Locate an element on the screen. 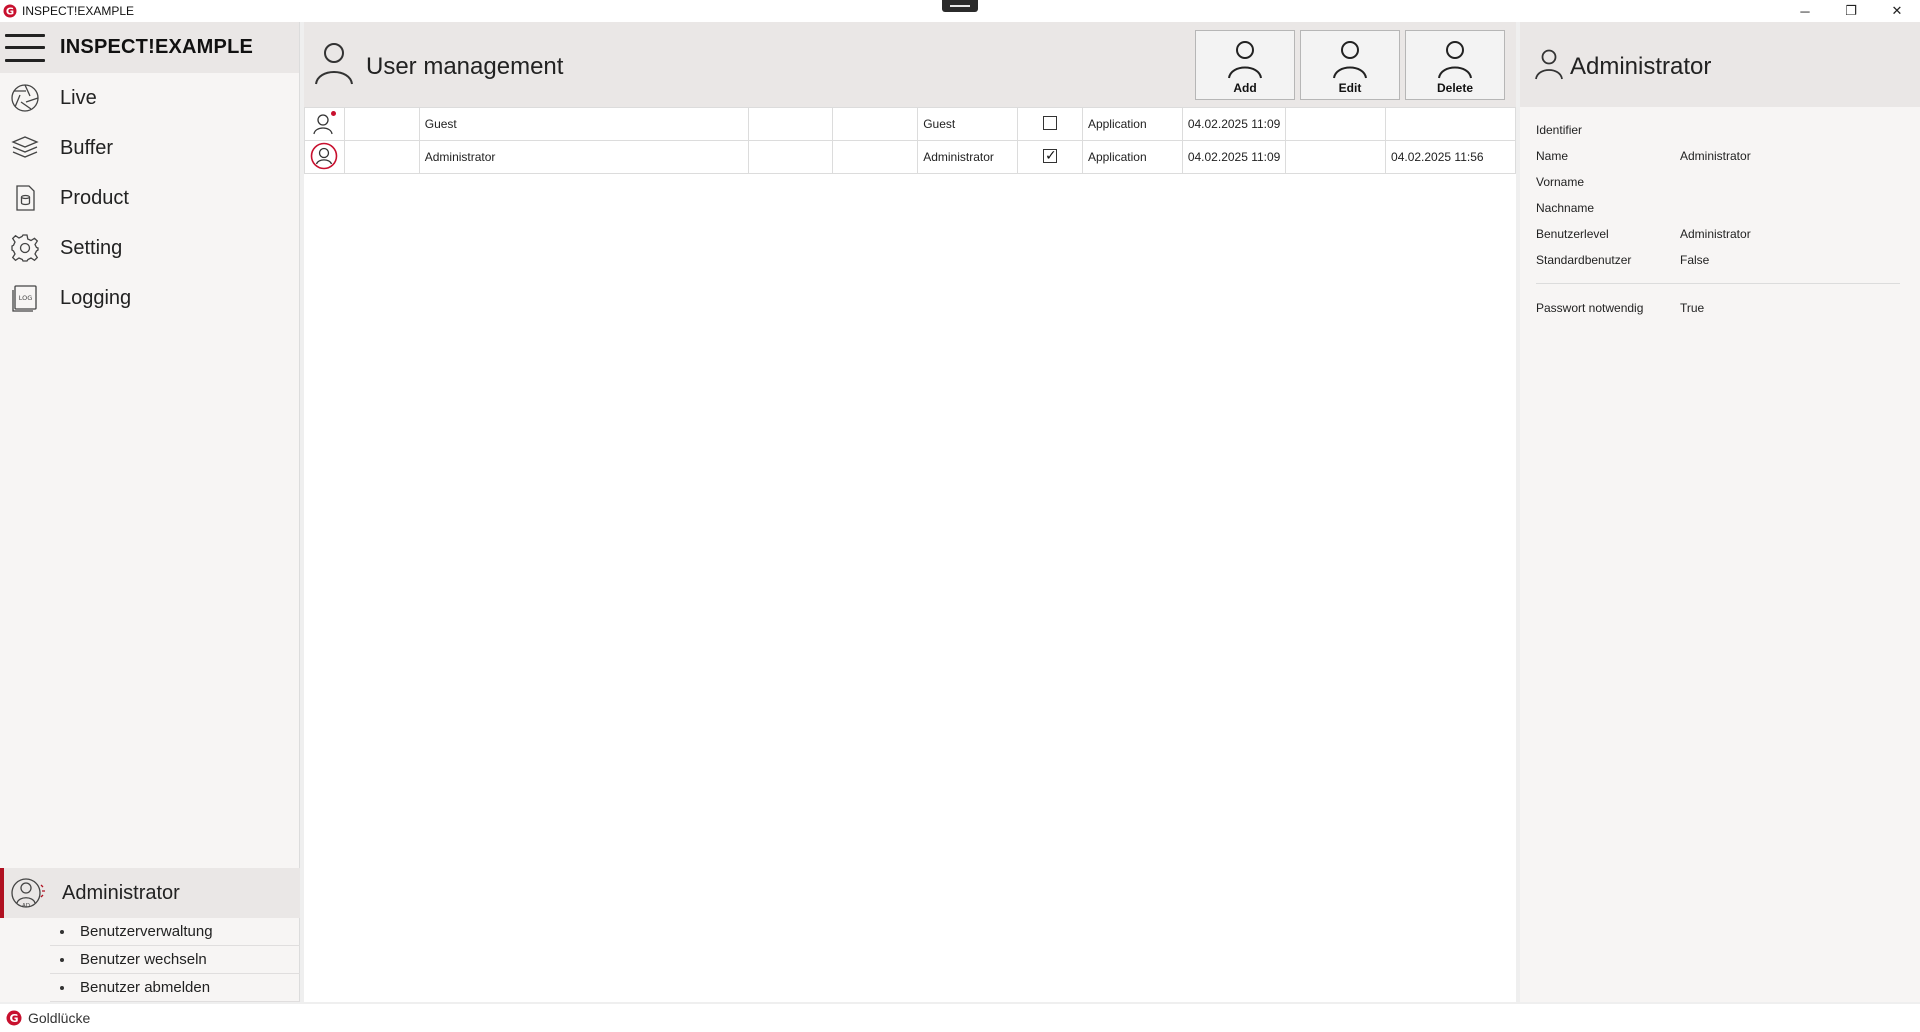 The width and height of the screenshot is (1920, 1032). window-title: INSPECT!EXAMPLE is located at coordinates (78, 11).